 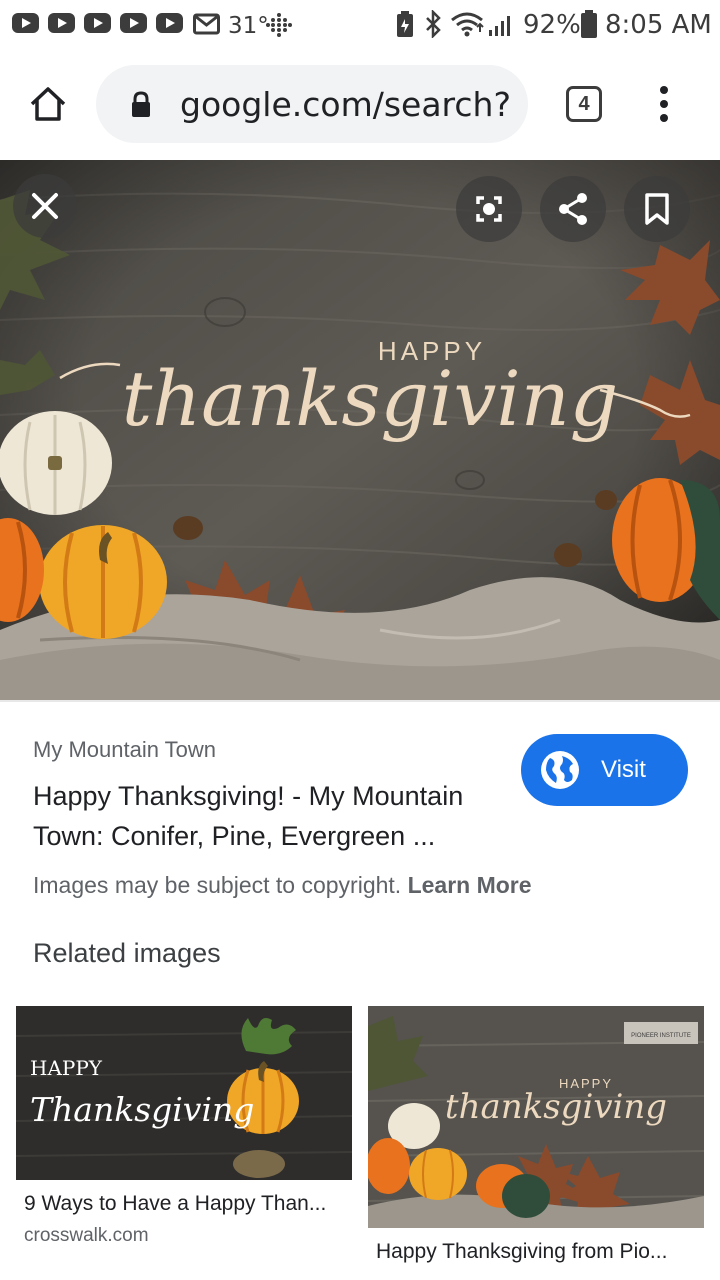 I want to click on hero-thanksgiving-text: thanksgiving, so click(x=370, y=398).